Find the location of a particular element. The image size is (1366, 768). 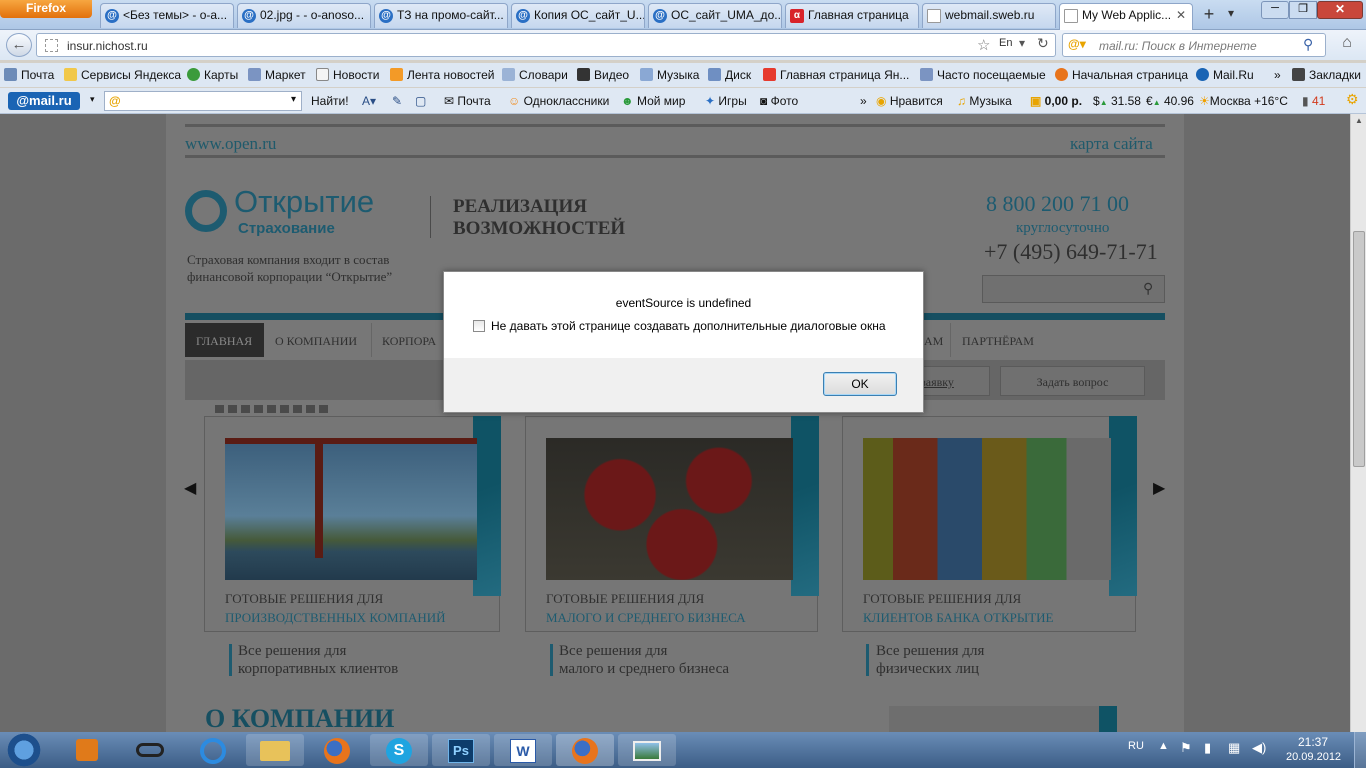

taskbar-app-ie is located at coordinates (213, 750).